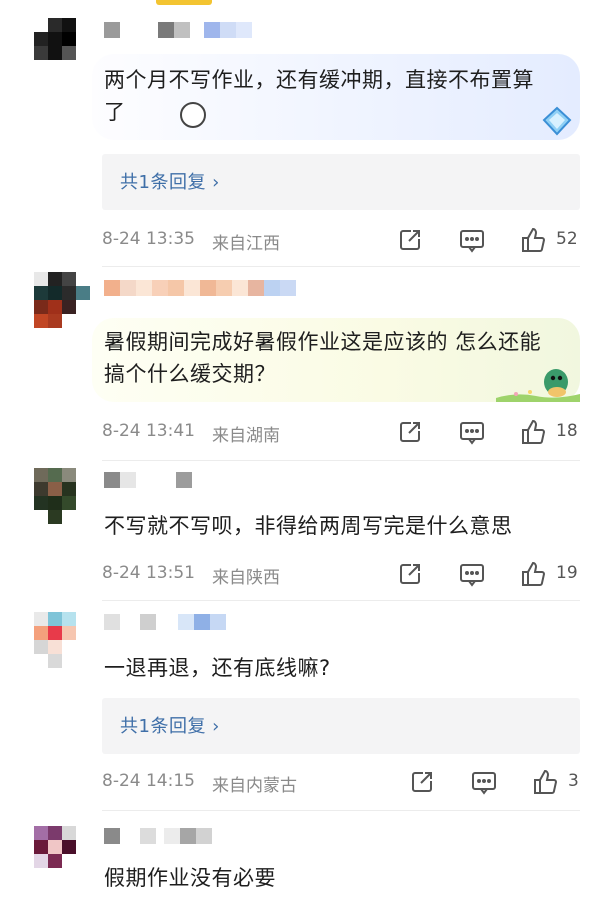 Image resolution: width=600 pixels, height=902 pixels. I want to click on comment-text: 一退再退，还有底线嘛?, so click(217, 668).